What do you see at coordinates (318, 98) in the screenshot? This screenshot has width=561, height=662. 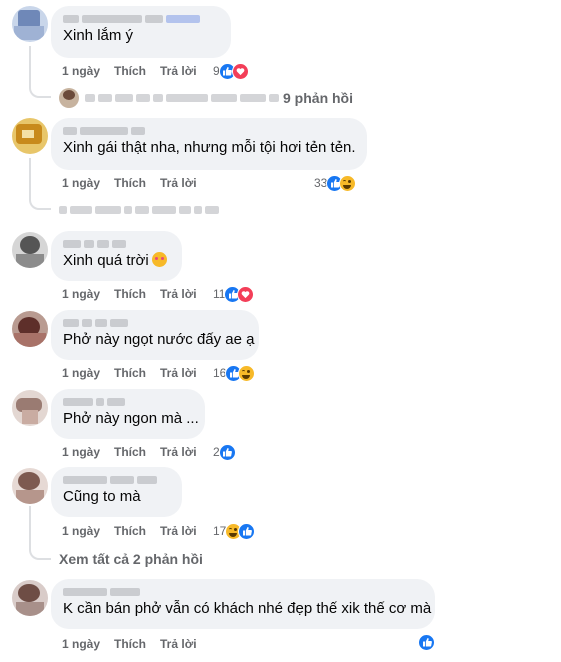 I see `reply-count: 9 phản hồi` at bounding box center [318, 98].